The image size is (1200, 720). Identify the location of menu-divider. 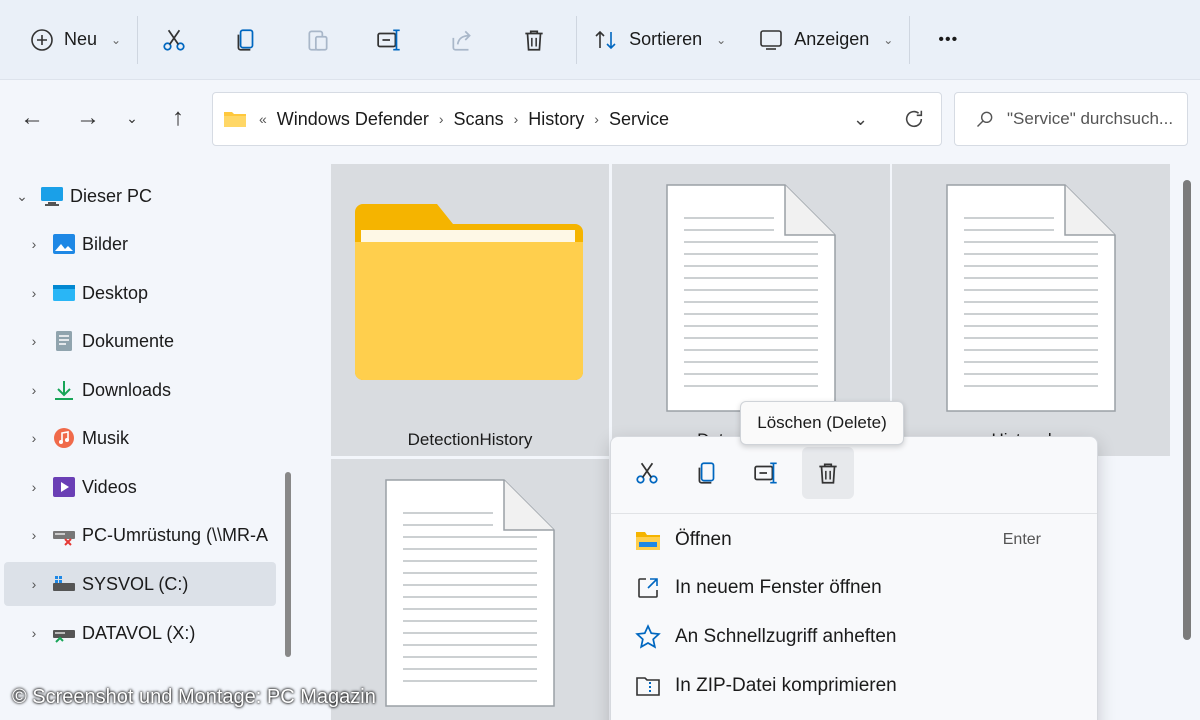
(854, 513).